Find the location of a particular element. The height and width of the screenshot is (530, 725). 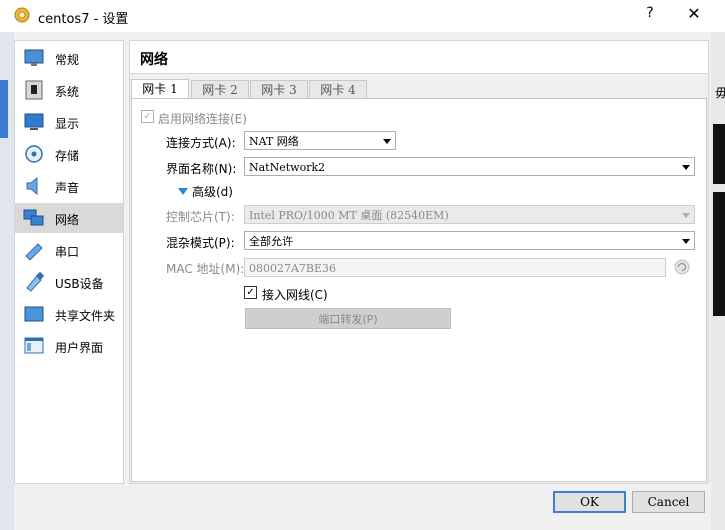

port-forwarding-button: 端口转发(P) is located at coordinates (348, 318).